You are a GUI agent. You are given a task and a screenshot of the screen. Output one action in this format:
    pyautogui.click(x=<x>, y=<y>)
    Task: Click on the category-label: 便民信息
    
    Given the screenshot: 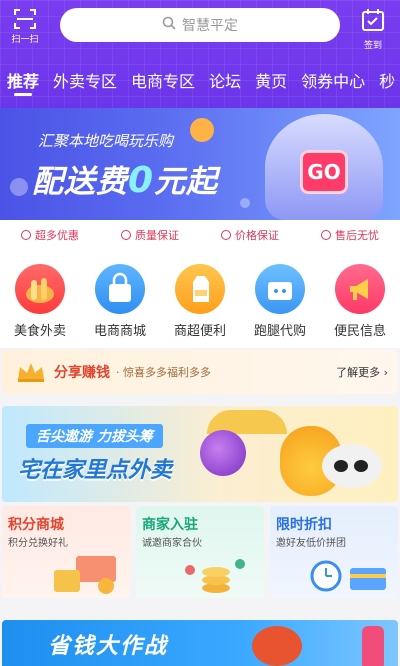 What is the action you would take?
    pyautogui.click(x=359, y=331)
    